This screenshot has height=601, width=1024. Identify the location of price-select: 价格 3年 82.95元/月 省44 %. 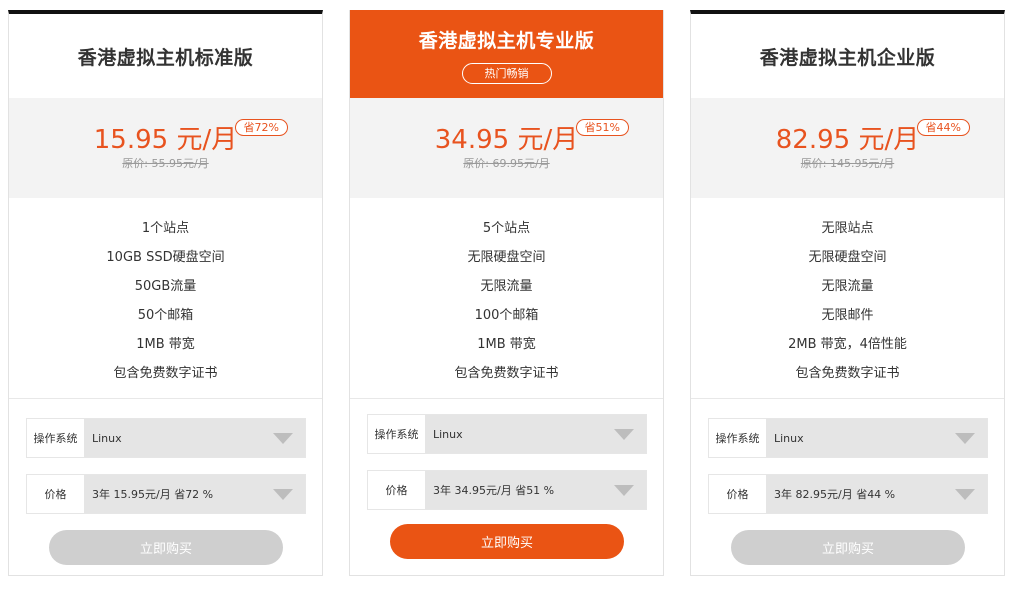
(848, 494).